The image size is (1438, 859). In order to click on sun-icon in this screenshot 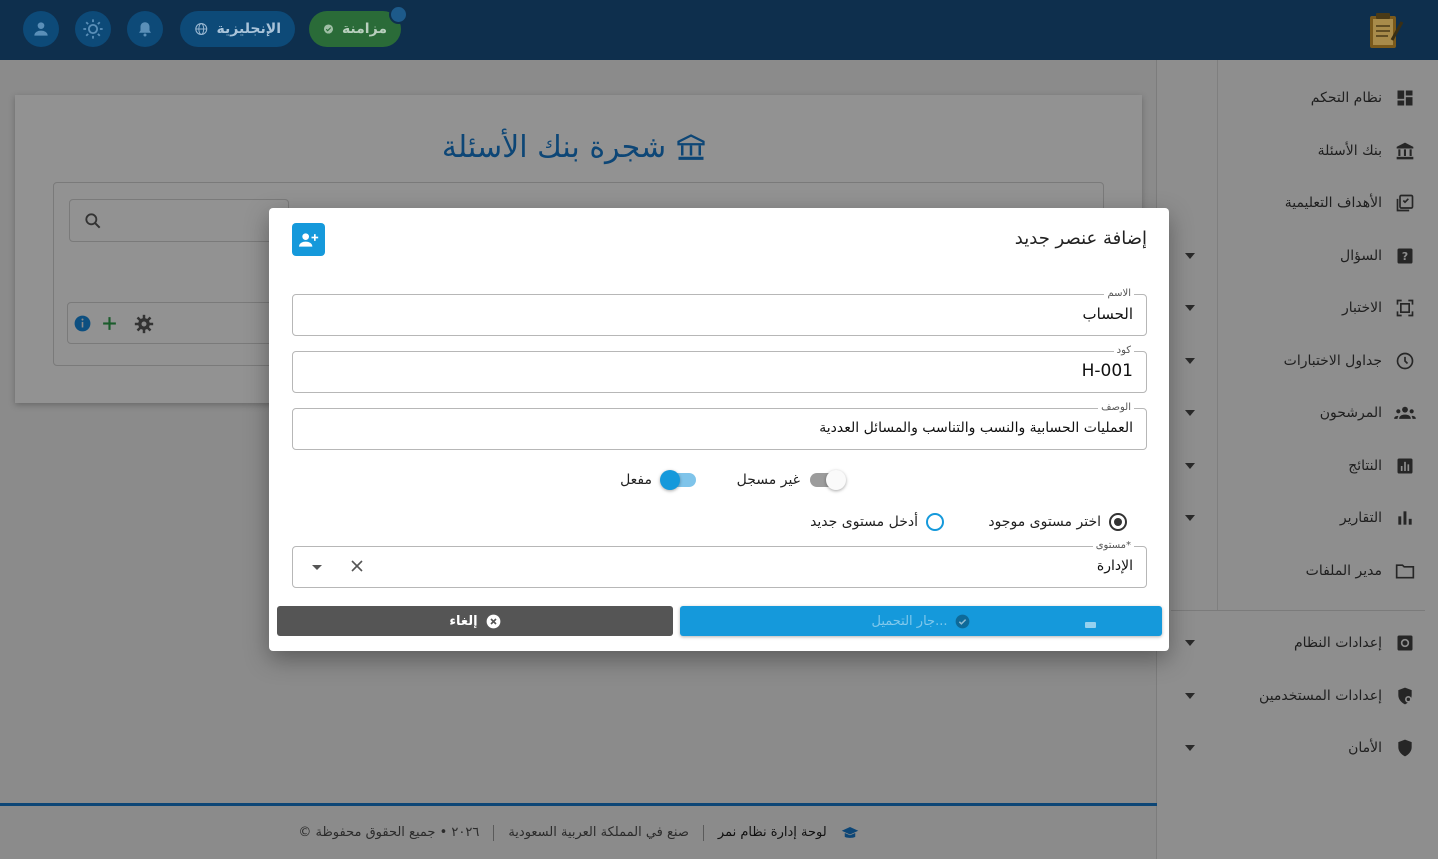, I will do `click(93, 29)`.